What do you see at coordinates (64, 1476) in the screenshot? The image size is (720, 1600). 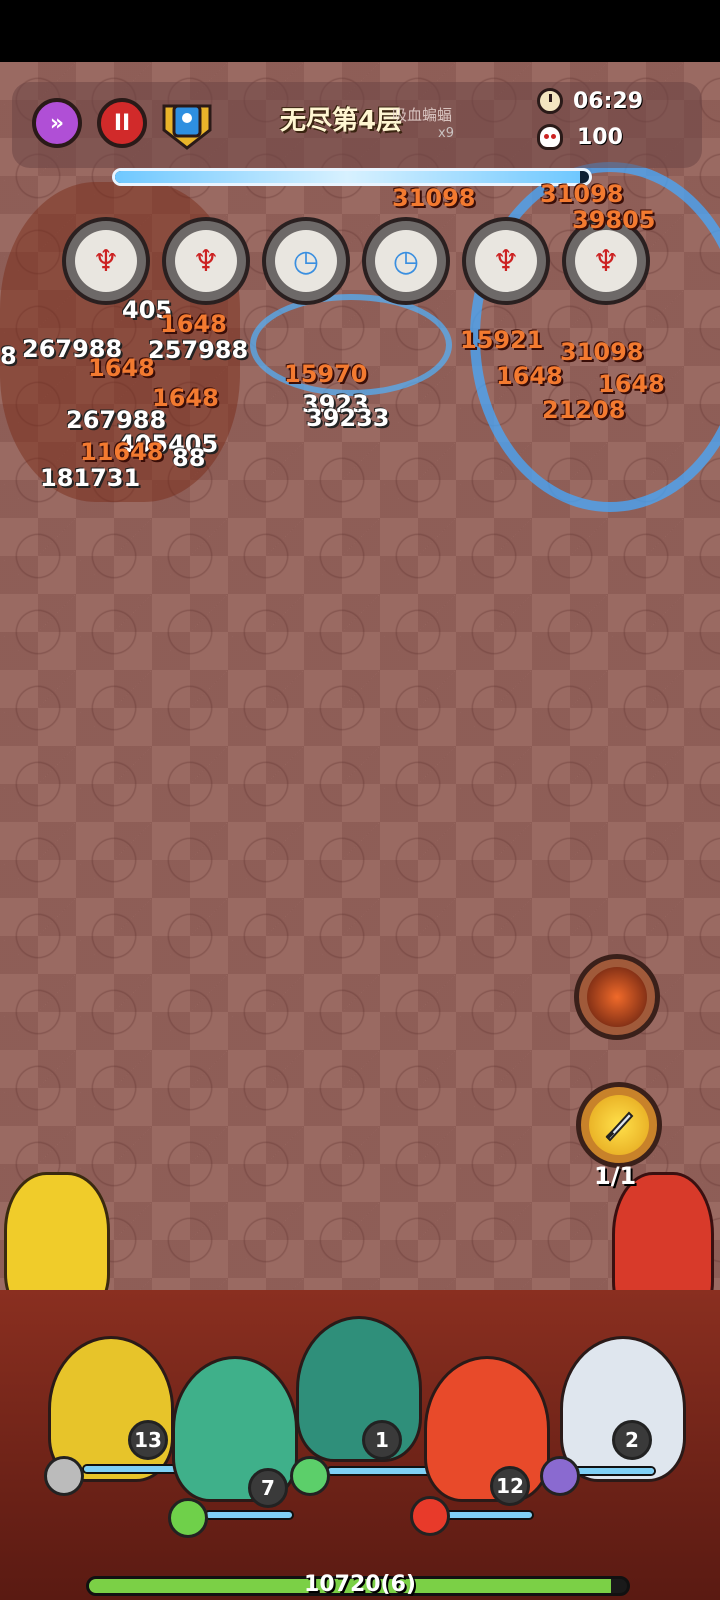 I see `wind-icon` at bounding box center [64, 1476].